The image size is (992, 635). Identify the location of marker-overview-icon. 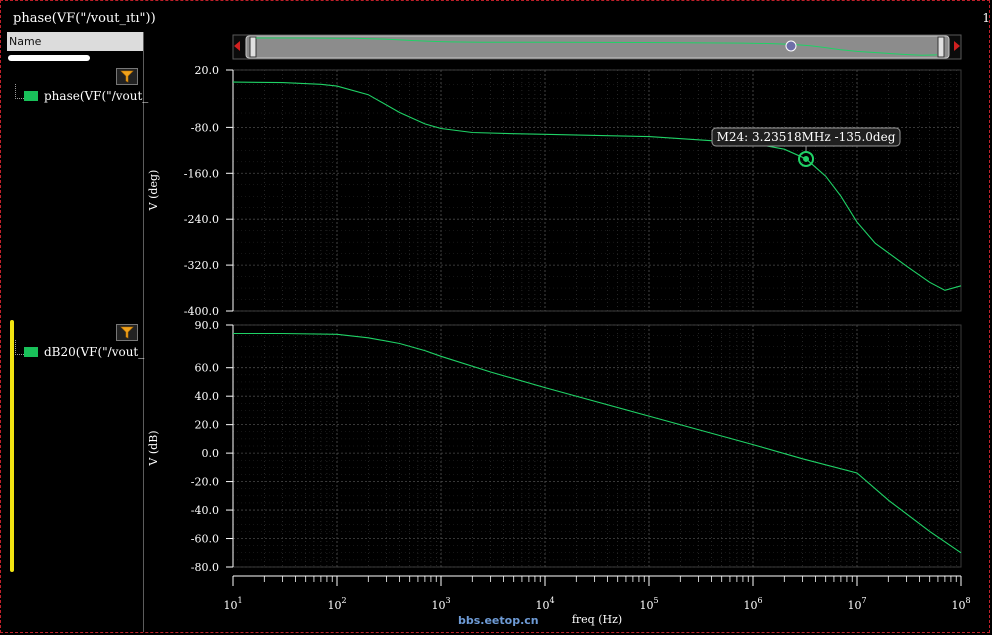
(791, 46).